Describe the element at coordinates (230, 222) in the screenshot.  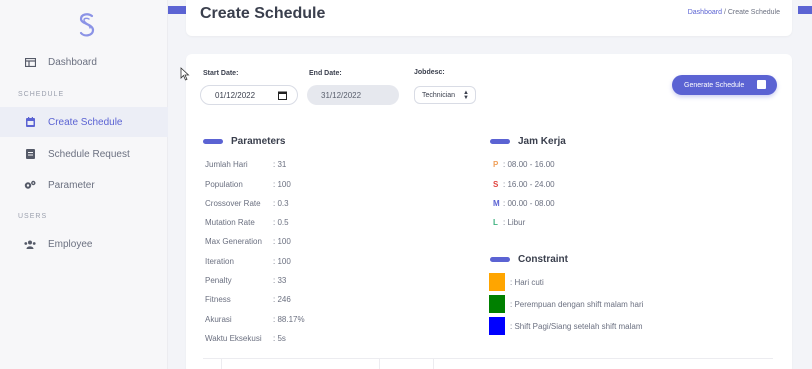
I see `param-key: Mutation Rate` at that location.